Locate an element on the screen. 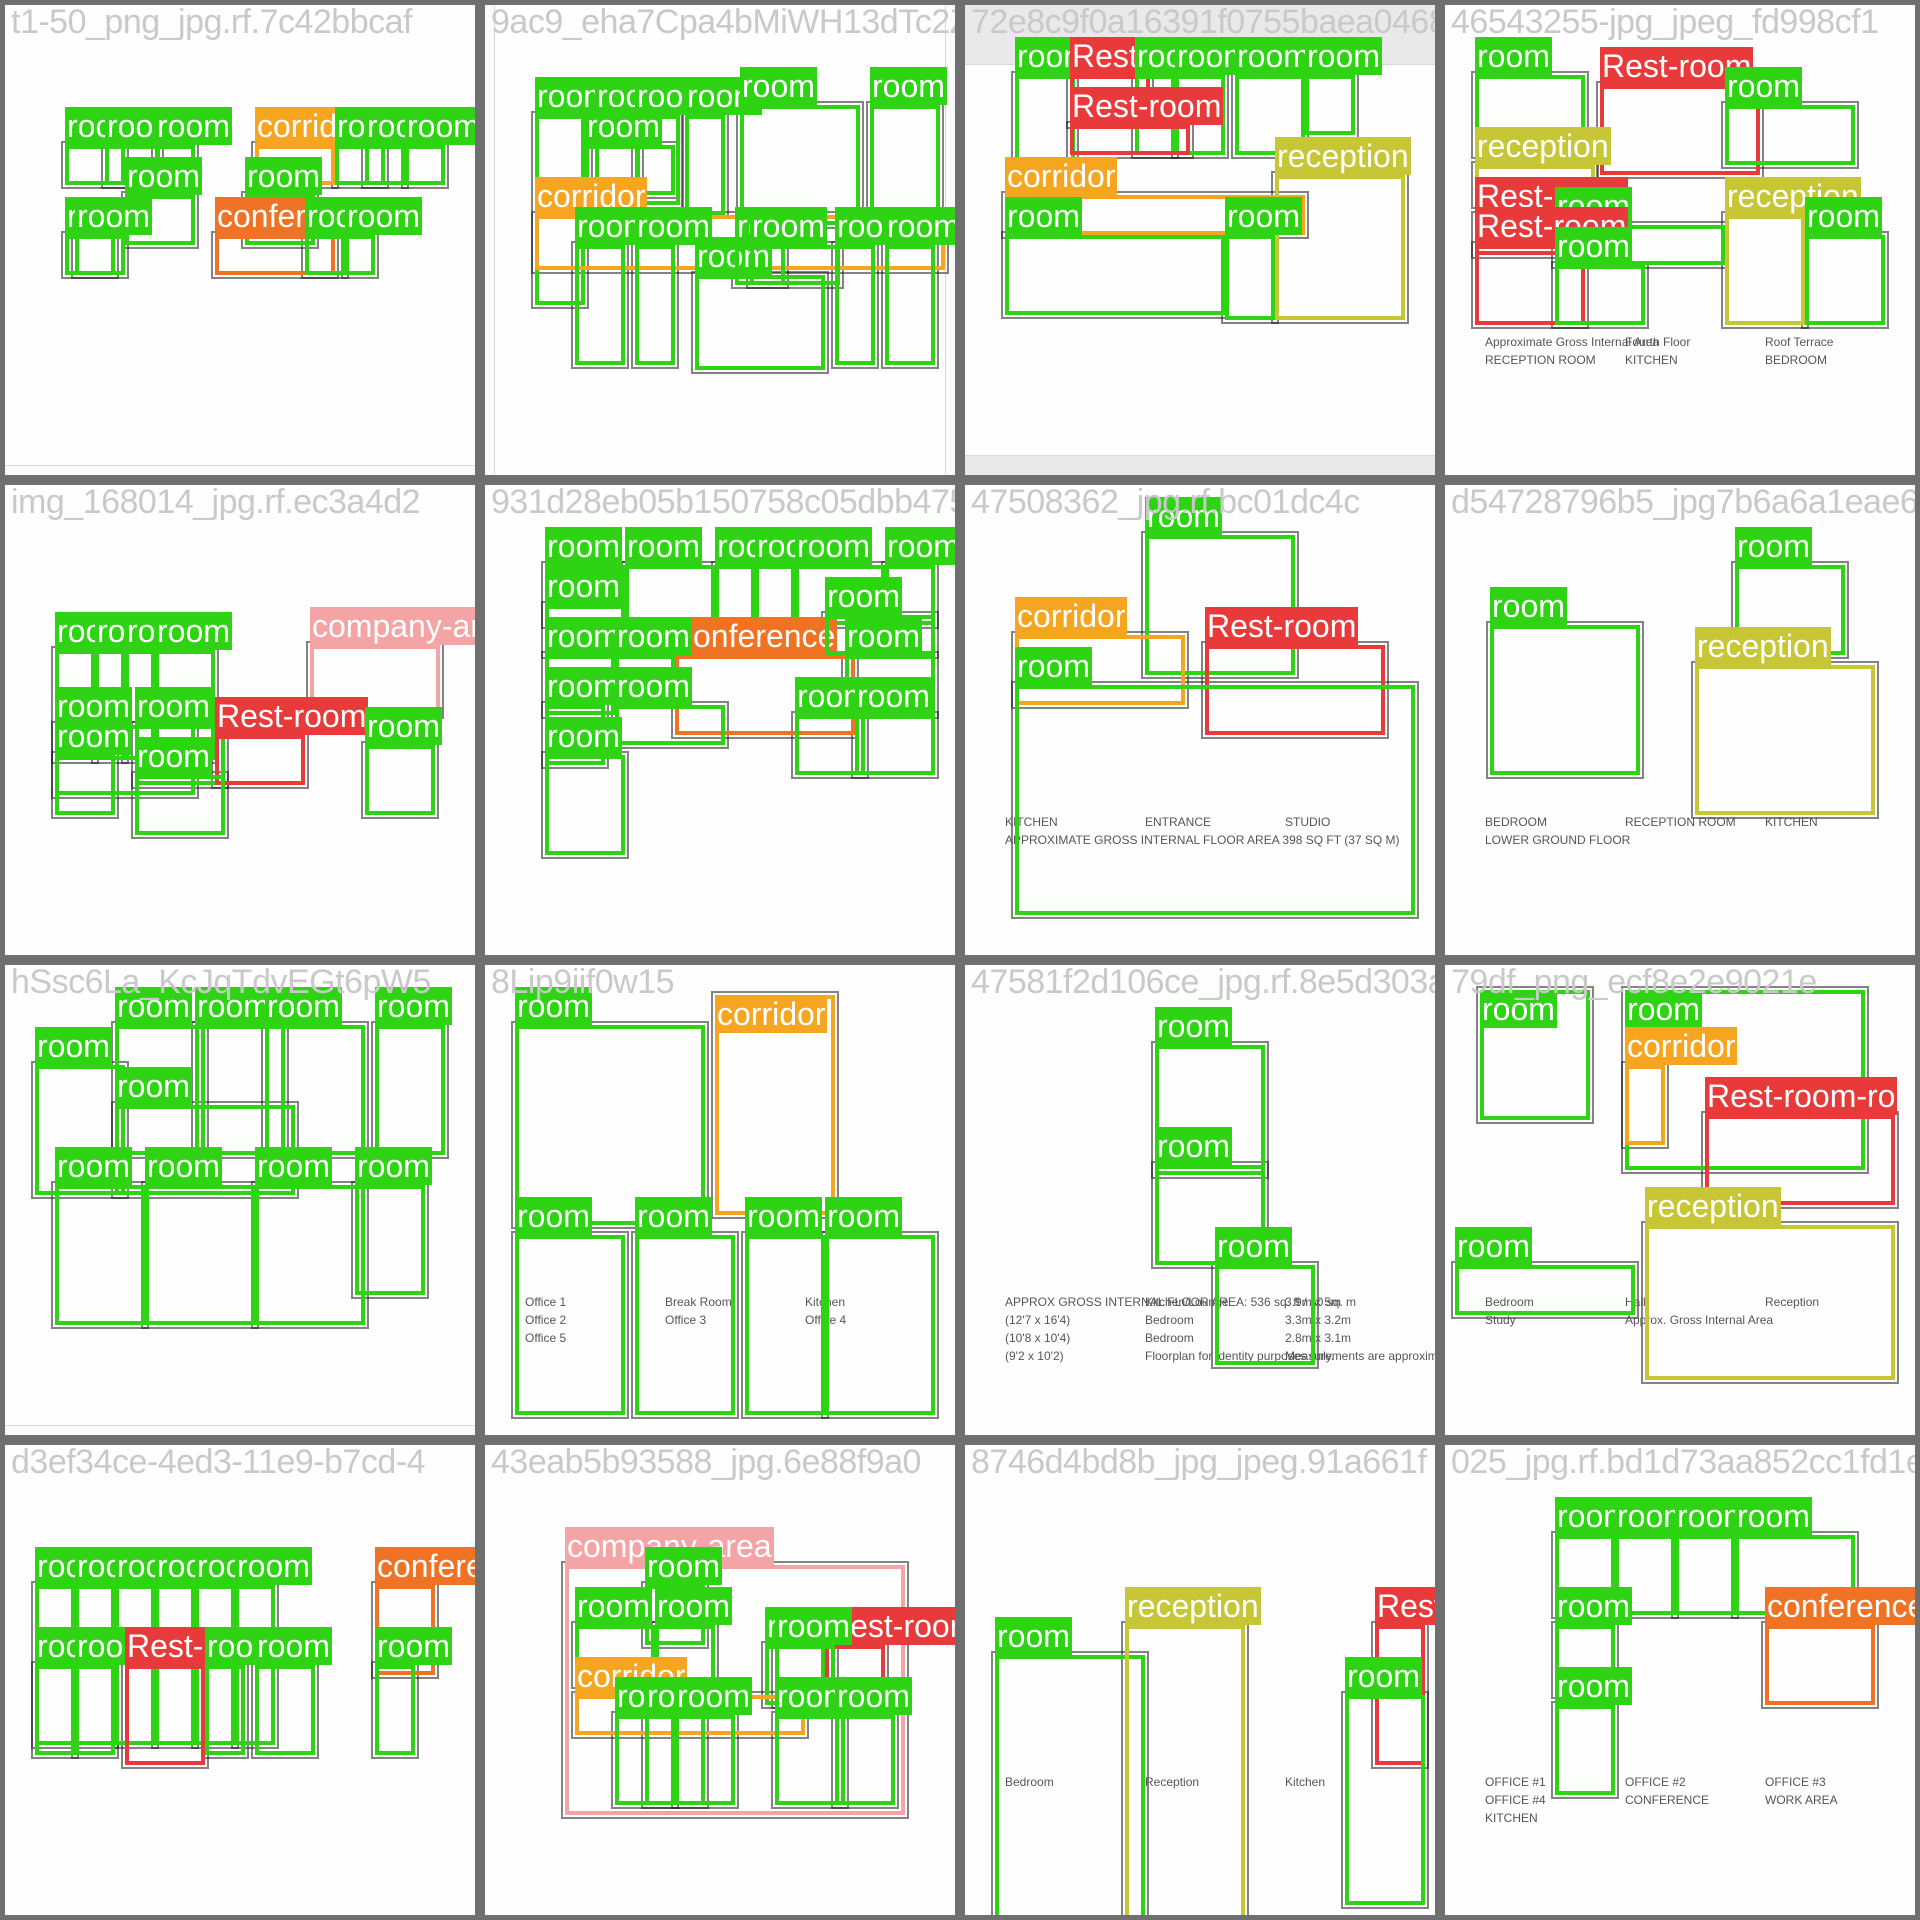  tile-filename: 46543255-jpg_jpeg_fd998cf1 is located at coordinates (1665, 23).